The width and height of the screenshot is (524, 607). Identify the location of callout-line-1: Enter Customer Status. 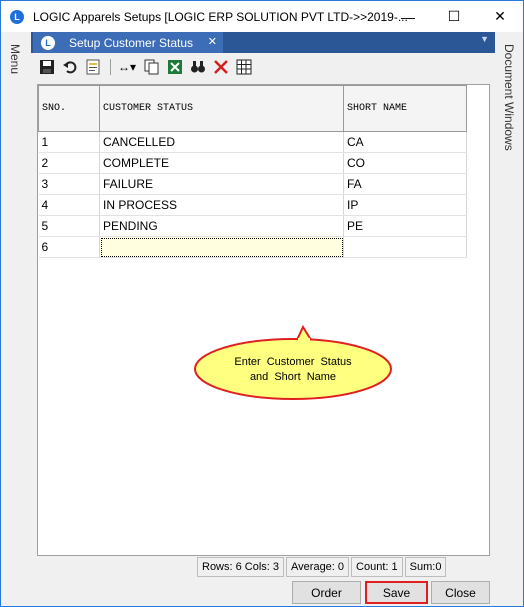
(293, 362).